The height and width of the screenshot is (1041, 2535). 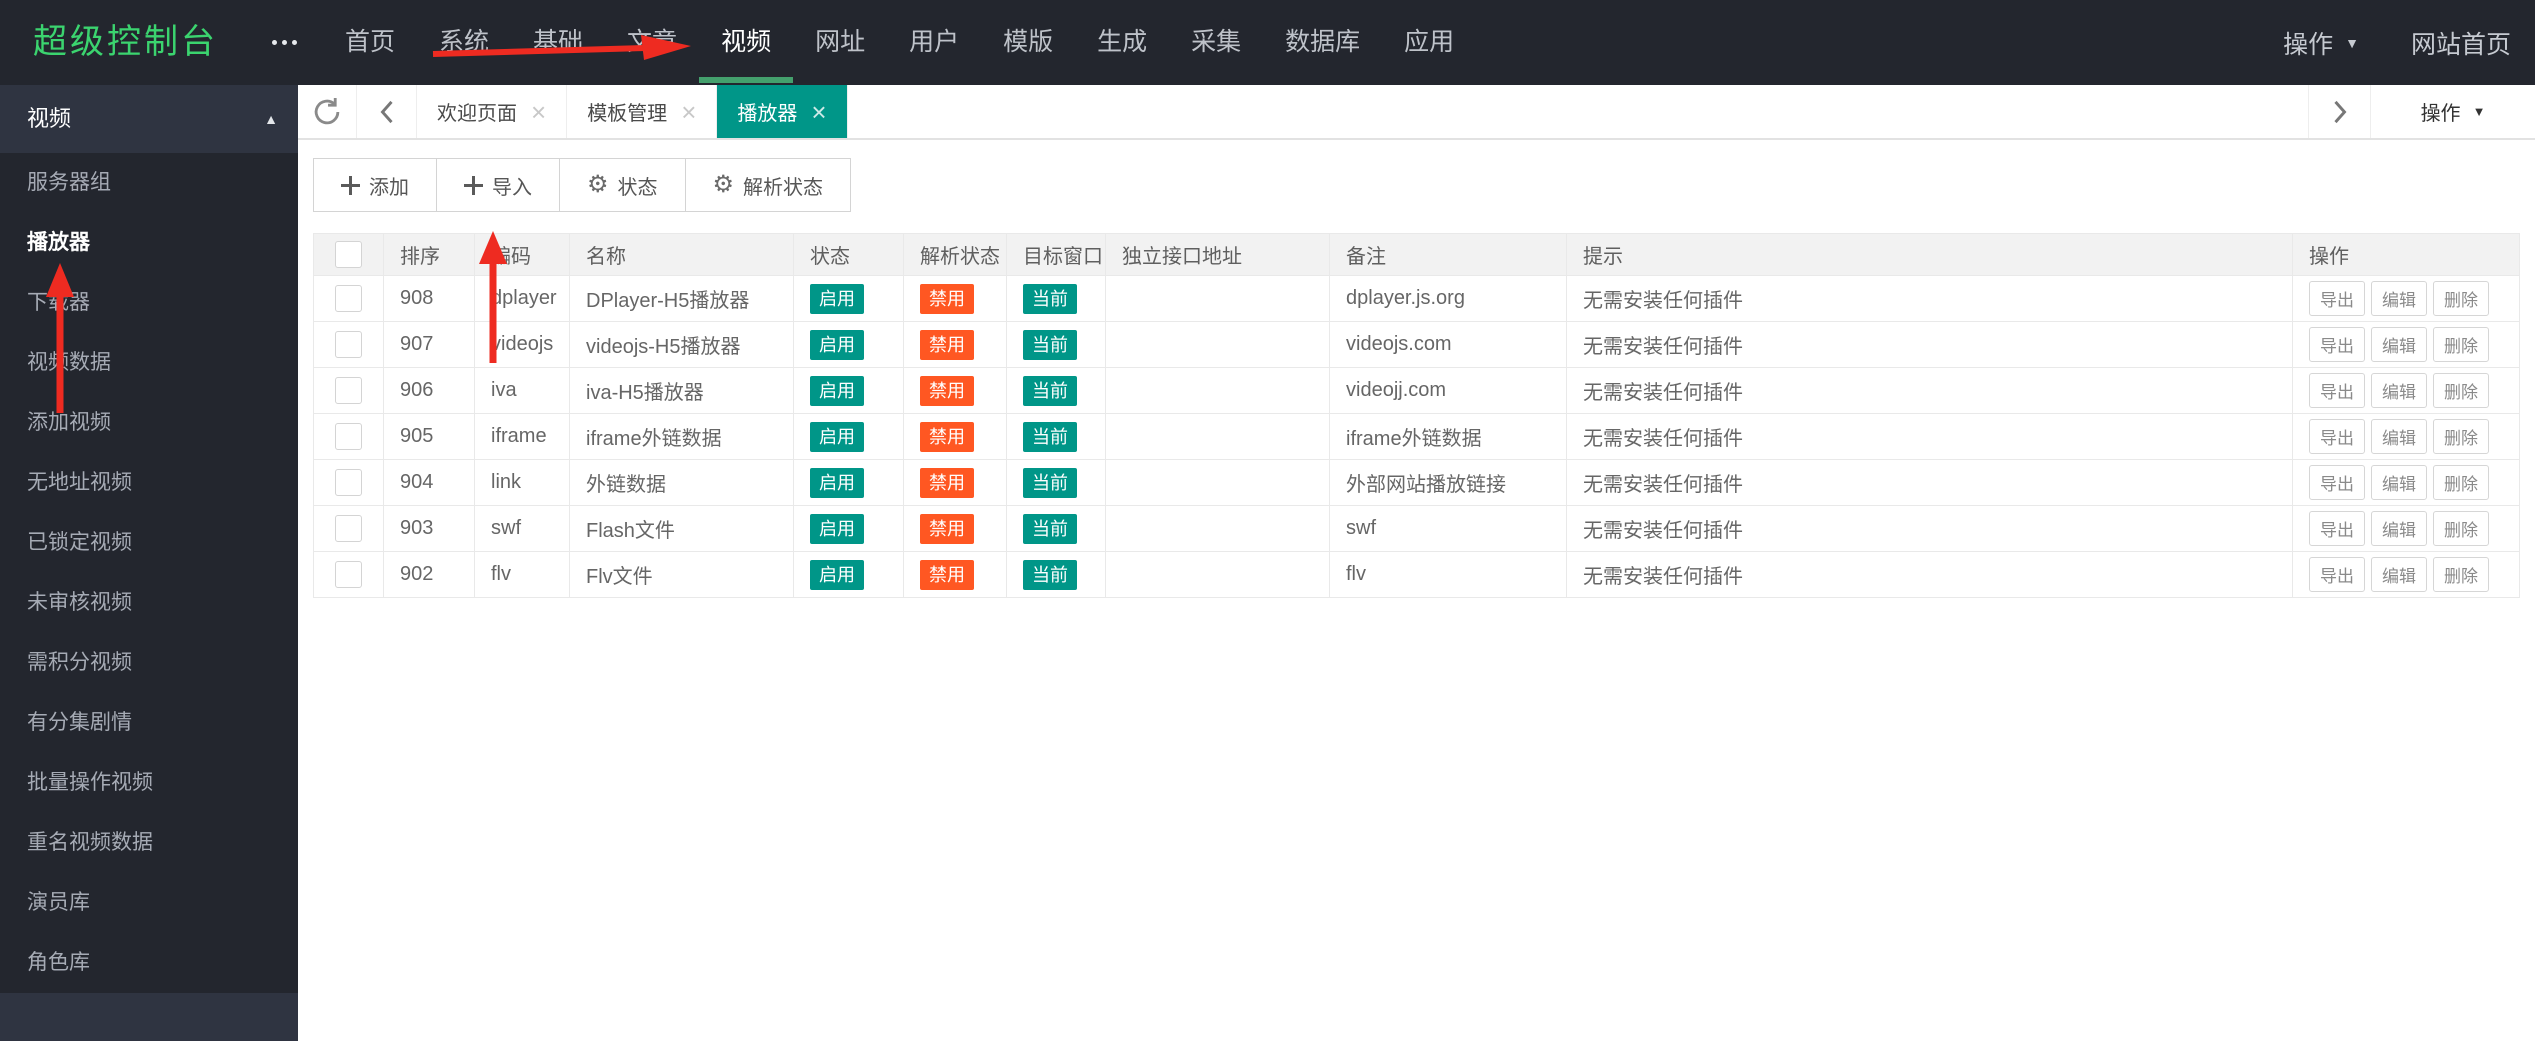 I want to click on tab-1: 欢迎页面 ×, so click(x=492, y=111).